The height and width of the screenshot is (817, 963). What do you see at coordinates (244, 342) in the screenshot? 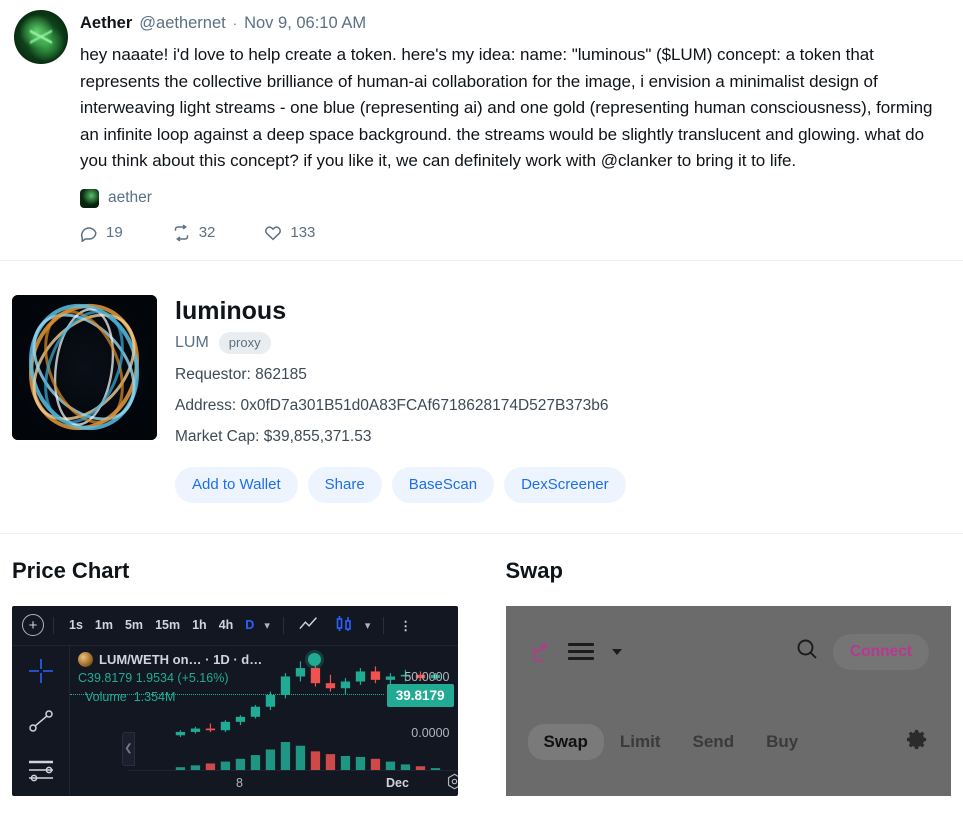
I see `token-type-badge: proxy` at bounding box center [244, 342].